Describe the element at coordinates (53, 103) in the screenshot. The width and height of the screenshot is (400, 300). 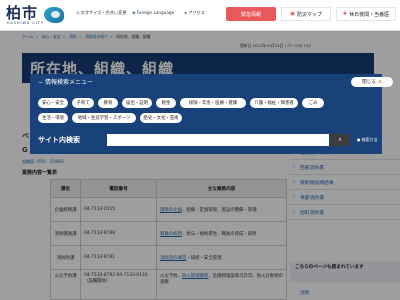
I see `chip-safety: 安心・安全` at that location.